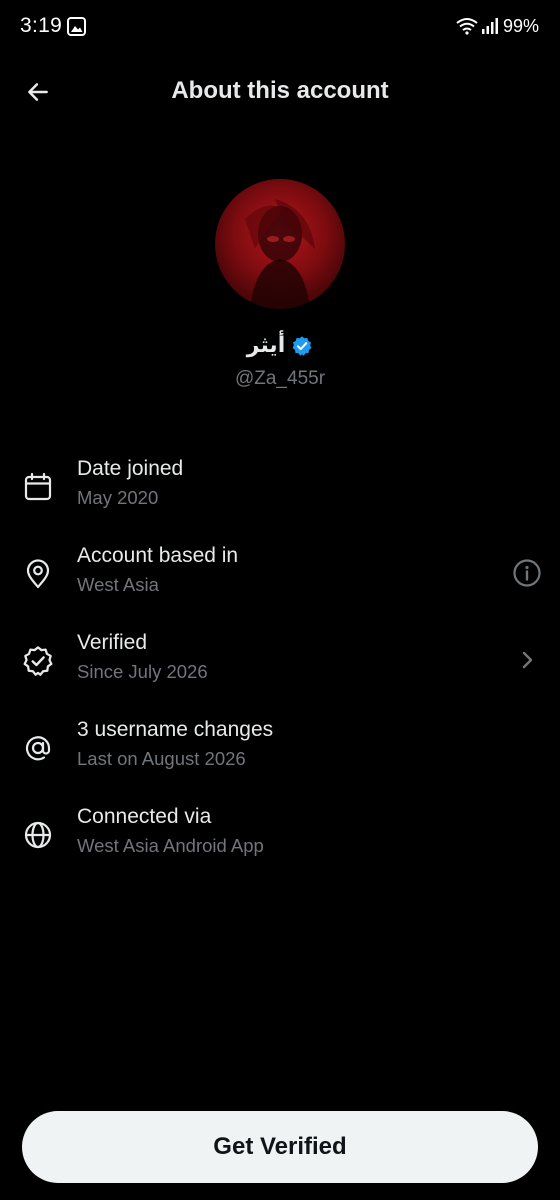  I want to click on page-title: About this account, so click(280, 90).